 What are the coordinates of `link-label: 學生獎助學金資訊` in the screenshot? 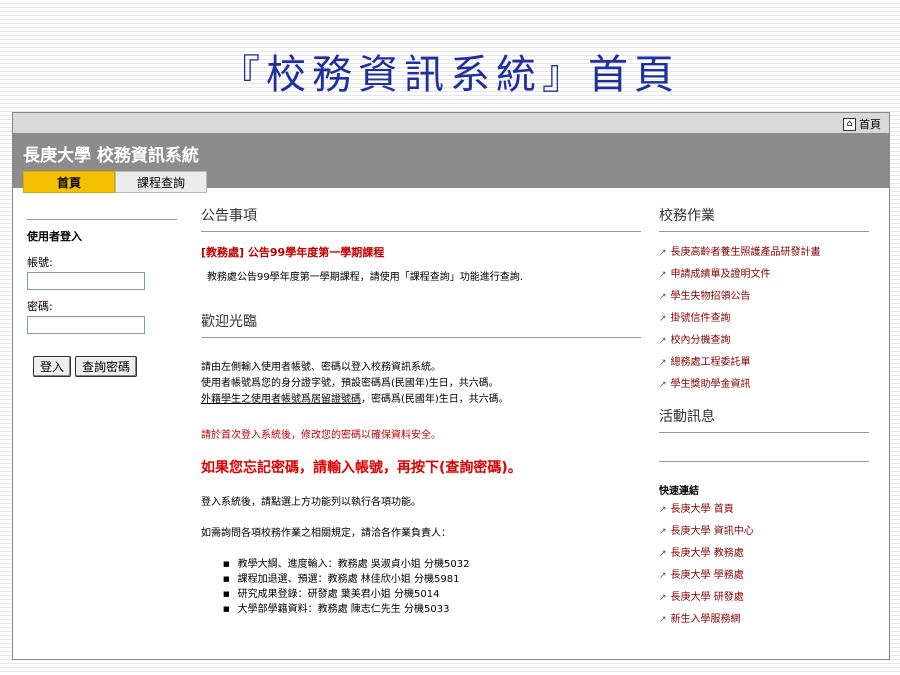 It's located at (710, 384).